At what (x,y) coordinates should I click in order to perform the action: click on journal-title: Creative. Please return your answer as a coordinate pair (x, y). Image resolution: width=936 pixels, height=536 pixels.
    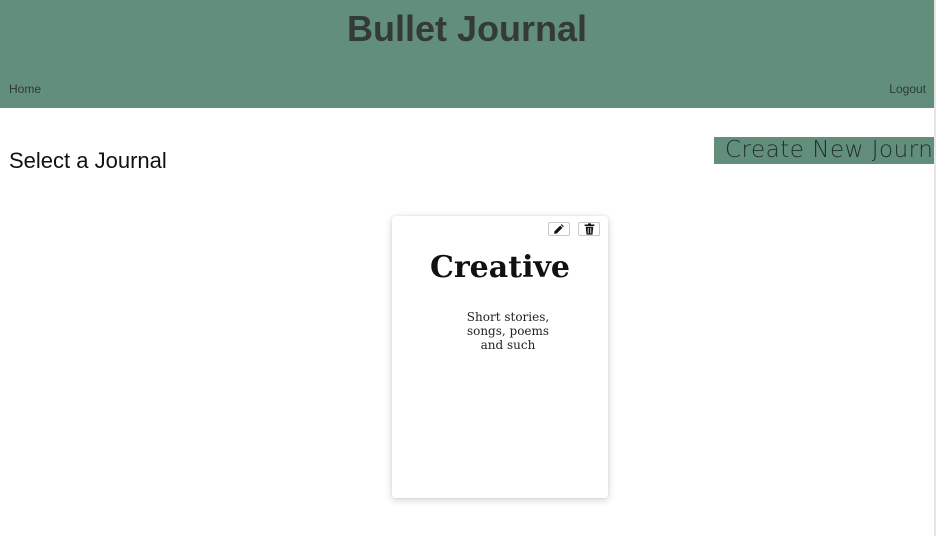
    Looking at the image, I should click on (500, 267).